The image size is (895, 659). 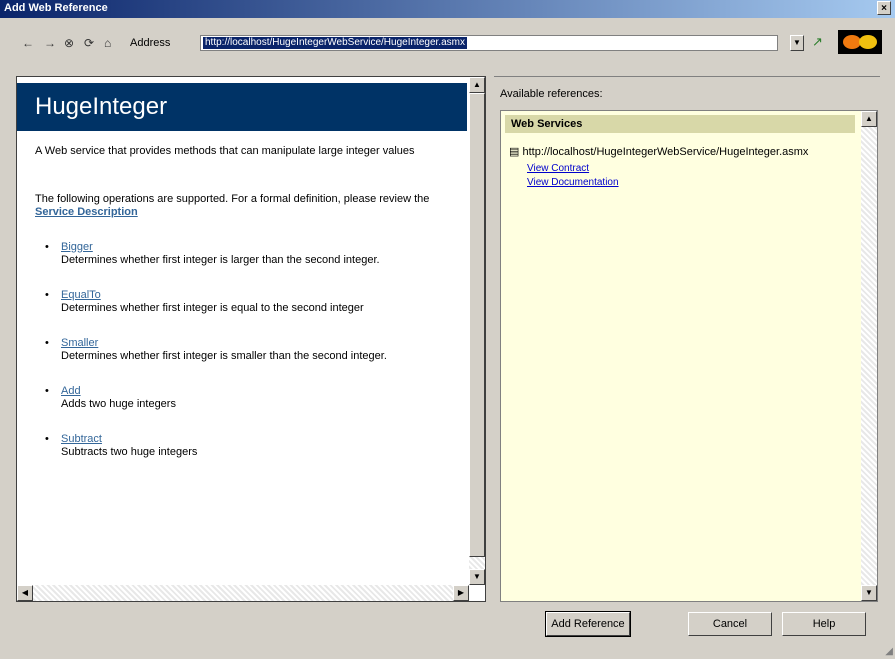 What do you see at coordinates (69, 43) in the screenshot?
I see `stop-icon: ⊗` at bounding box center [69, 43].